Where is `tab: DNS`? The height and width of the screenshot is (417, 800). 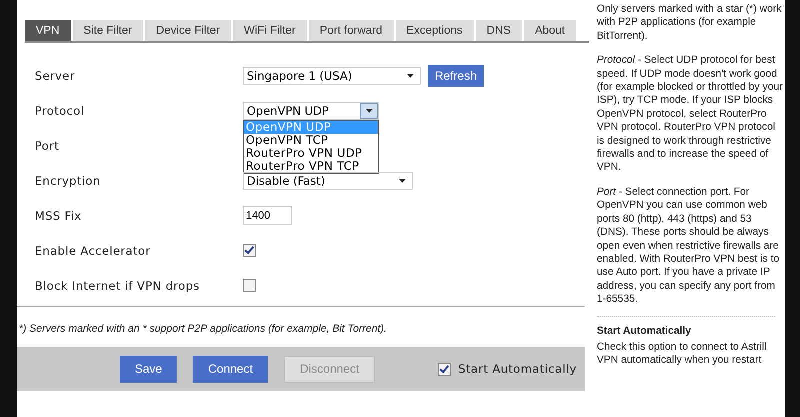
tab: DNS is located at coordinates (499, 30).